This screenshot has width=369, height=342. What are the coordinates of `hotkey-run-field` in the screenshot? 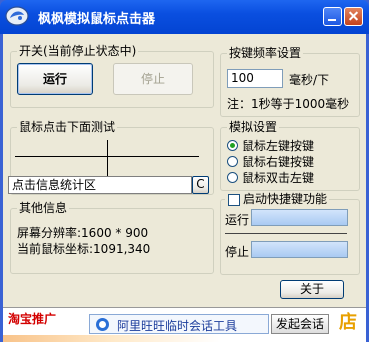 It's located at (299, 217).